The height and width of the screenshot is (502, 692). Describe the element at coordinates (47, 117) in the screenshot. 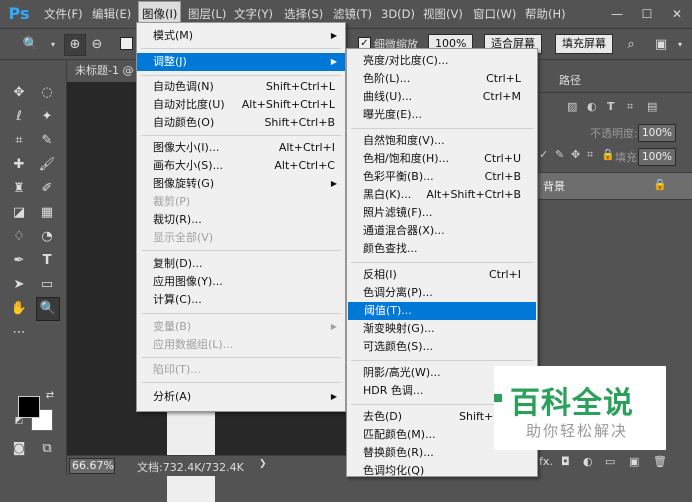

I see `magic-wand-tool-icon: ✦` at that location.